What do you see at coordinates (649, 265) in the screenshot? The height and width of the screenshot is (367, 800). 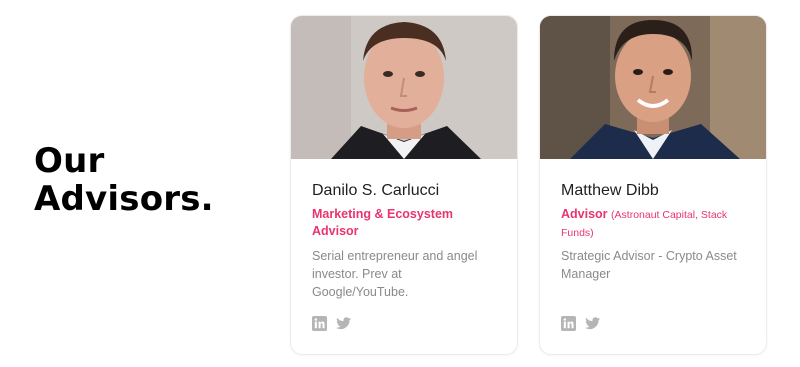 I see `advisor-bio: Strategic Advisor - Crypto Asset Manager` at bounding box center [649, 265].